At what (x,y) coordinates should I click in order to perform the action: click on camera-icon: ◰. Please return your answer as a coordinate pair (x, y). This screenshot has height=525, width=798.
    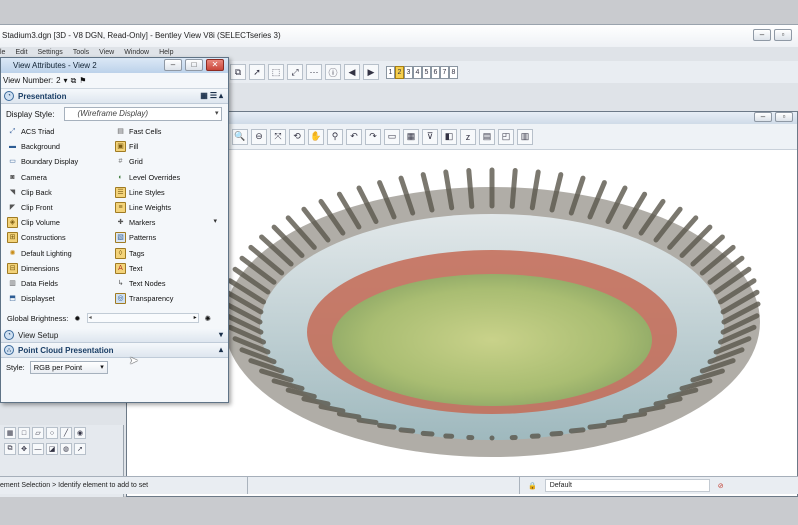
    Looking at the image, I should click on (506, 136).